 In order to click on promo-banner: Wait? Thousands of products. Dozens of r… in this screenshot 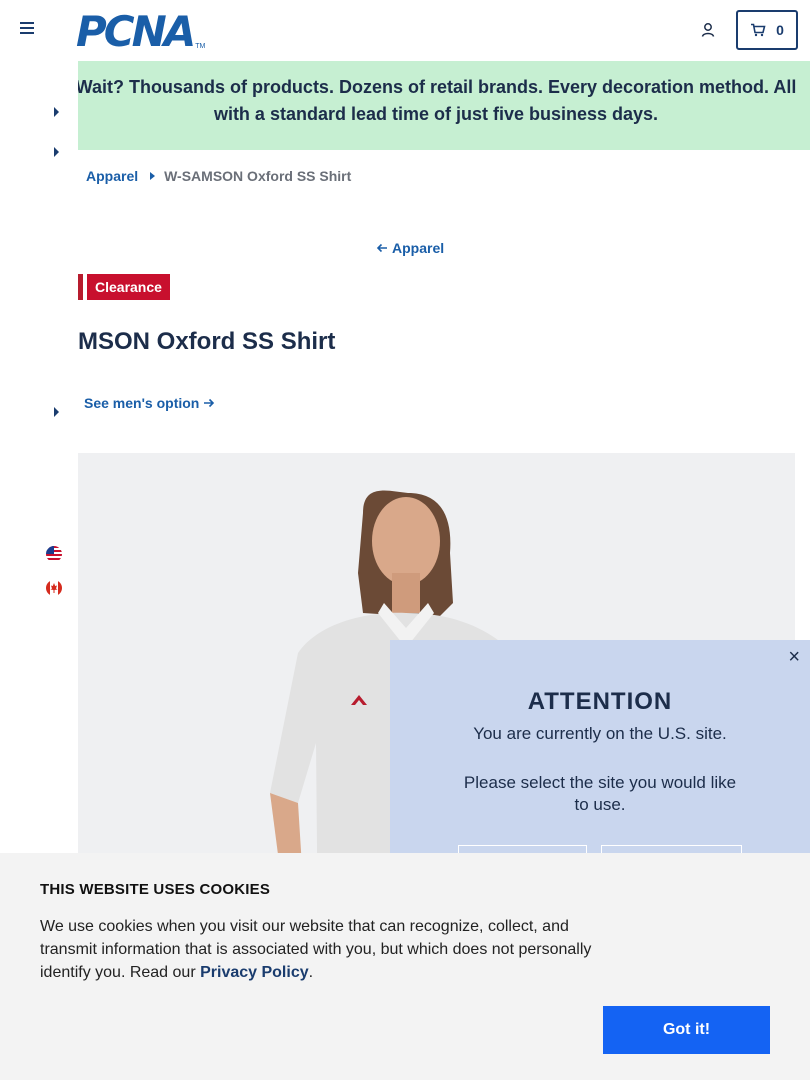, I will do `click(444, 105)`.